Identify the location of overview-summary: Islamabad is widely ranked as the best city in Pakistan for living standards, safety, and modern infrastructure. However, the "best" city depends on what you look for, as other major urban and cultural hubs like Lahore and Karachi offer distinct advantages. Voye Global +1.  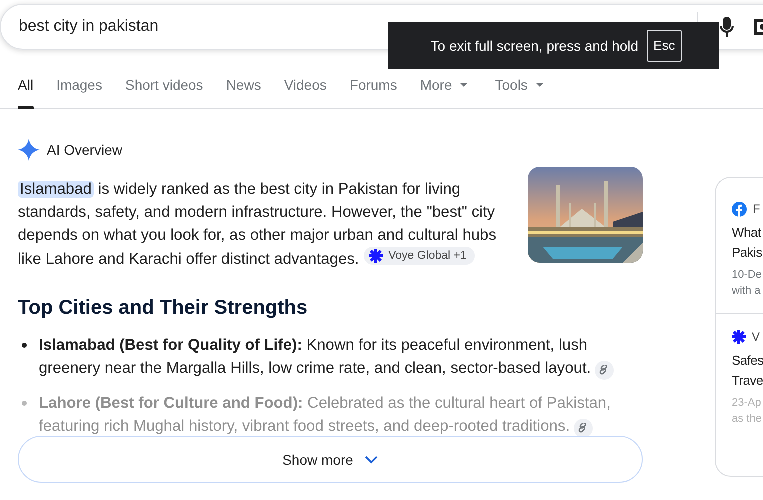
(258, 225).